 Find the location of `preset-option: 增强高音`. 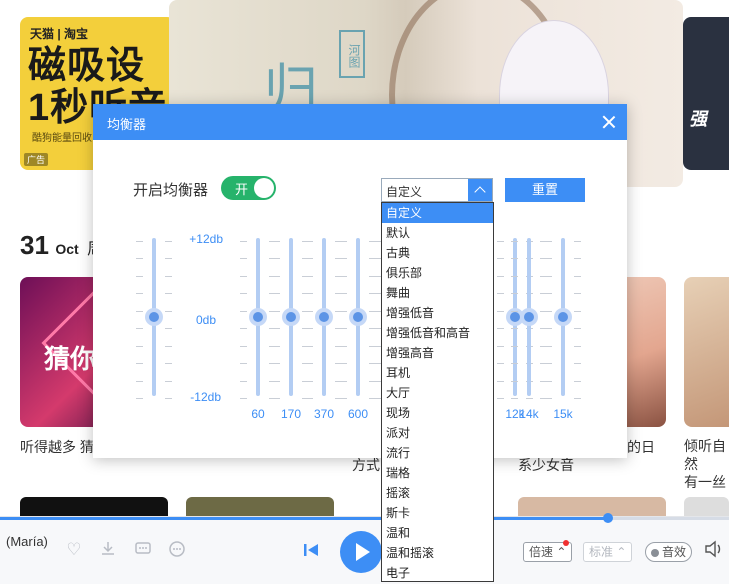

preset-option: 增强高音 is located at coordinates (437, 353).